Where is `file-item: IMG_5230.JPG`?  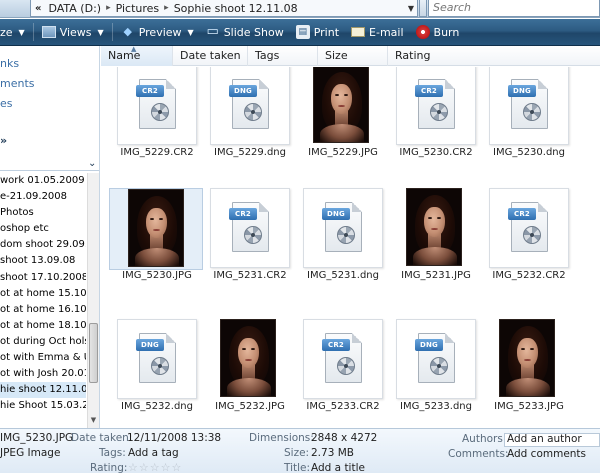 file-item: IMG_5230.JPG is located at coordinates (156, 236).